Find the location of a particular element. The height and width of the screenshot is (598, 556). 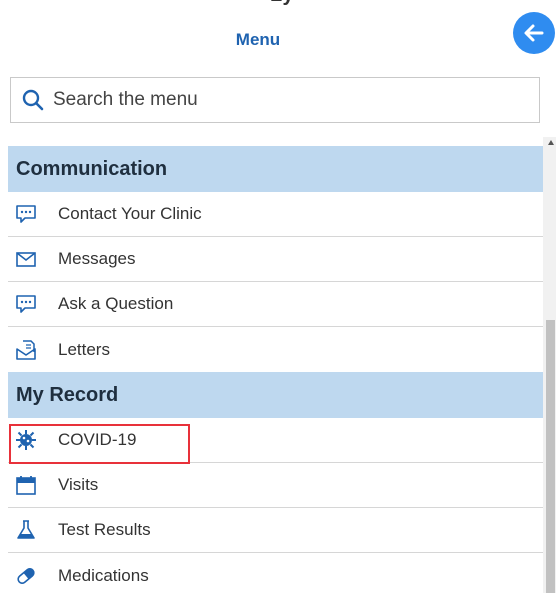

scrollbar-thumb is located at coordinates (550, 456).